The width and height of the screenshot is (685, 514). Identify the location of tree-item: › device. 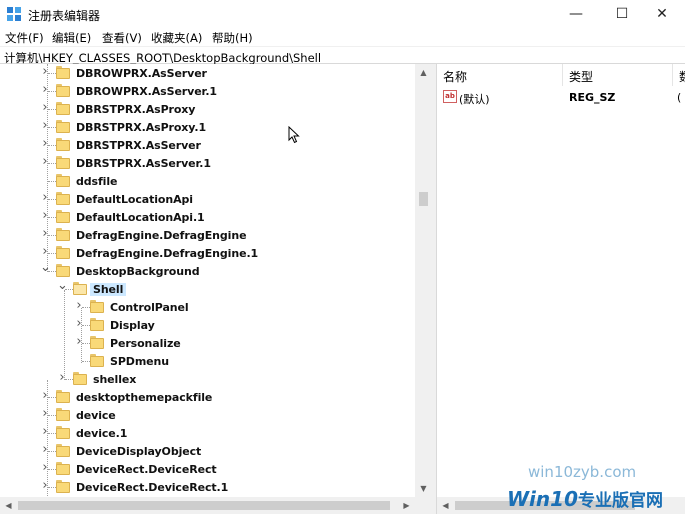
(206, 415).